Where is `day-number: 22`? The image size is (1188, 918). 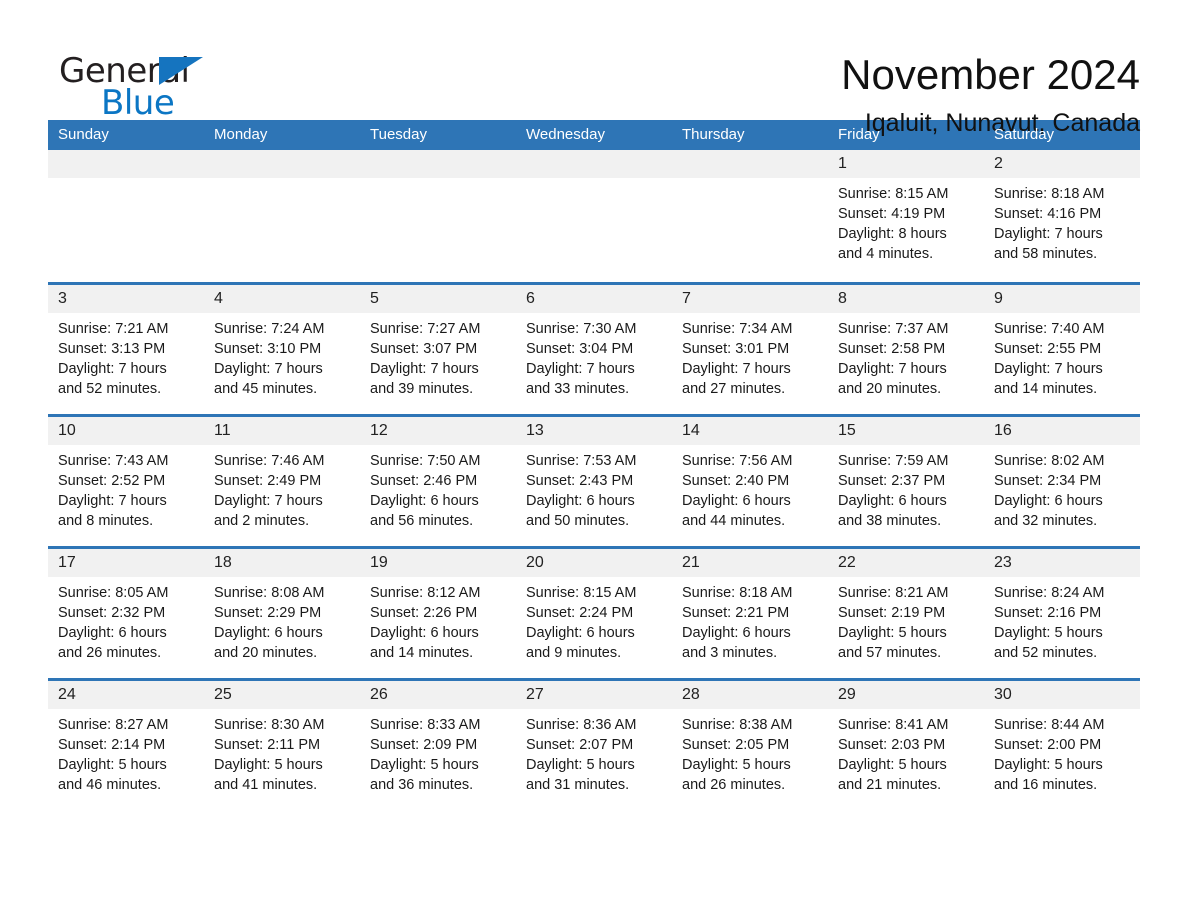
day-number: 22 is located at coordinates (906, 563).